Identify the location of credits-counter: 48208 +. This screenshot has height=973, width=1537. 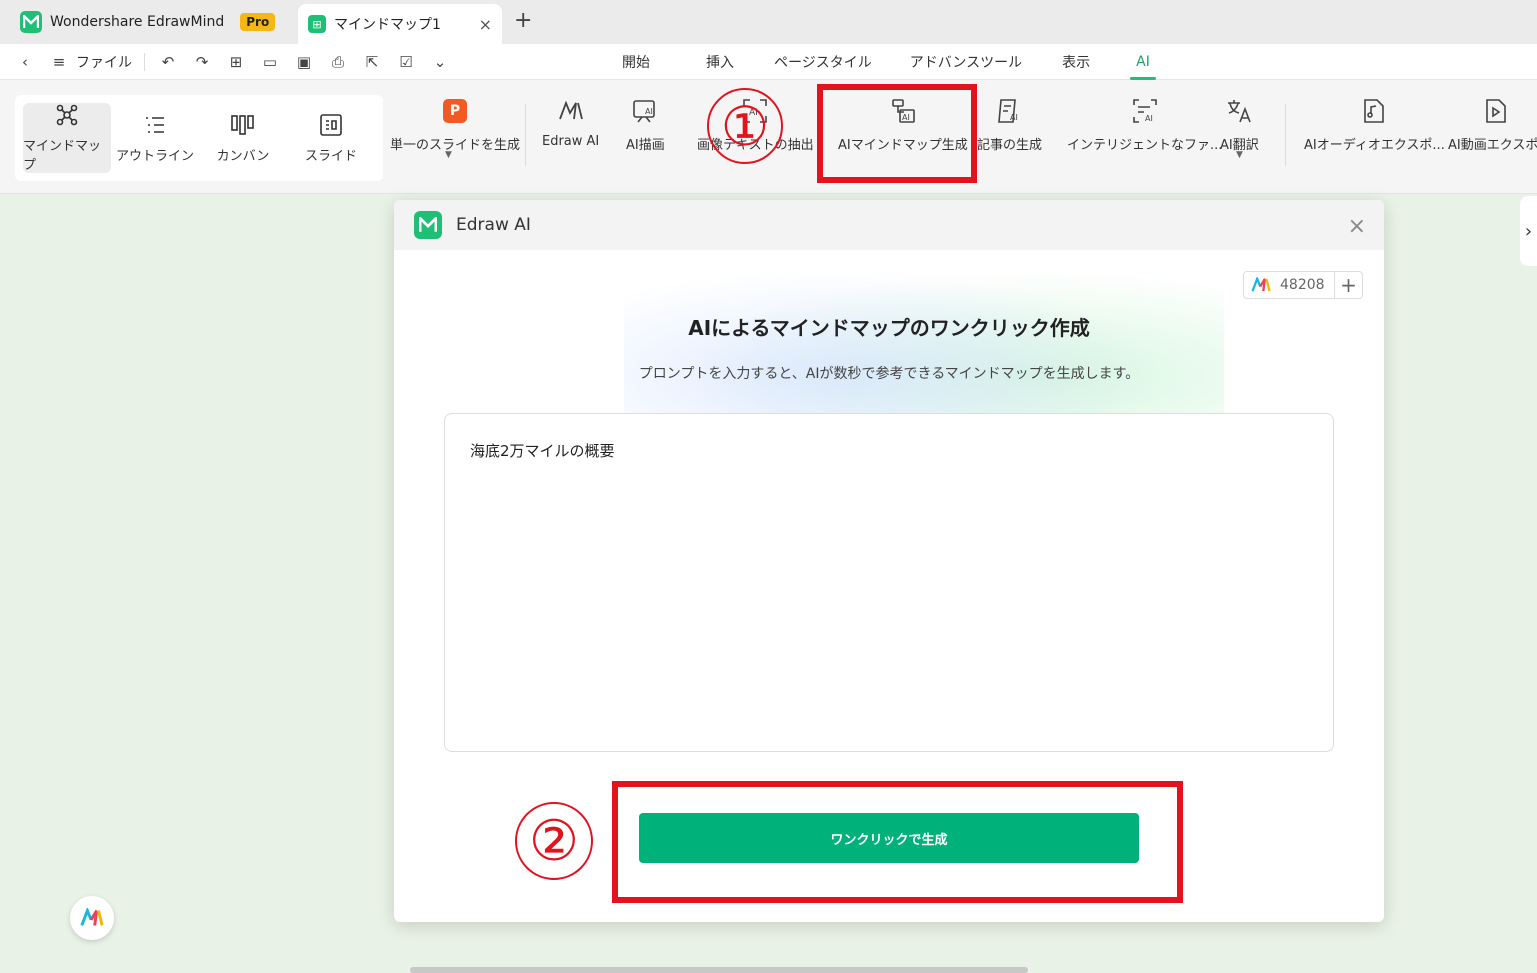
(1303, 285).